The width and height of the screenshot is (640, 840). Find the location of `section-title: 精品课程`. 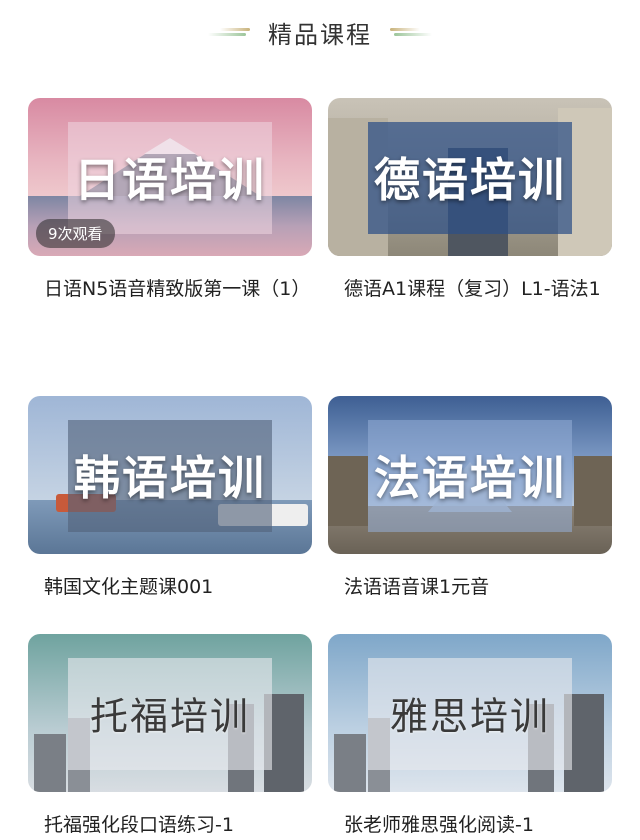

section-title: 精品课程 is located at coordinates (320, 34).